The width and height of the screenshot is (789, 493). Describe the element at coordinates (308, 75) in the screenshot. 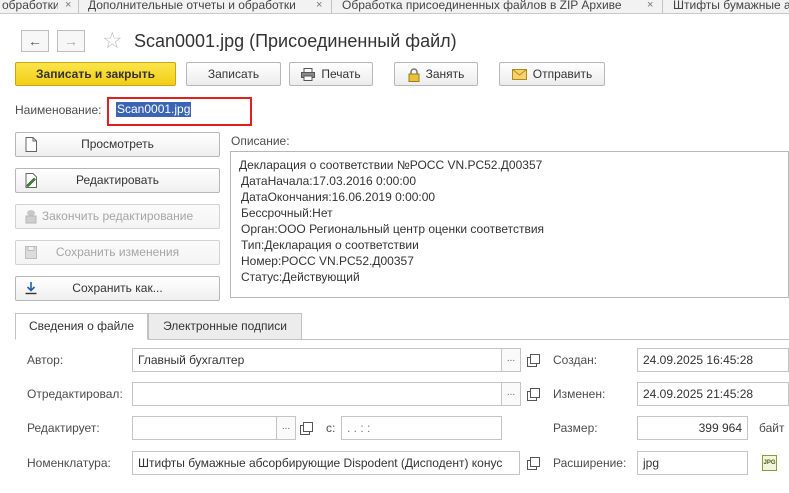

I see `printer-icon` at that location.